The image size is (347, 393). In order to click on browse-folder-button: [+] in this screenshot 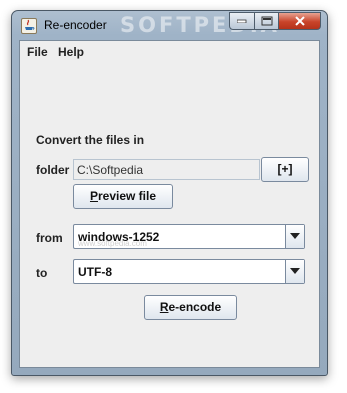, I will do `click(285, 169)`.